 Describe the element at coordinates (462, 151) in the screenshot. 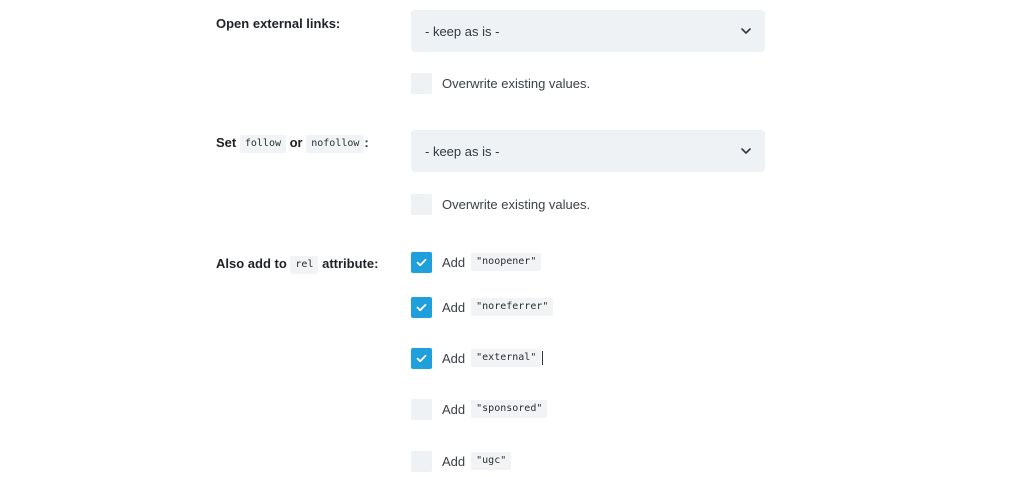

I see `follow-select-value: - keep as is -` at that location.